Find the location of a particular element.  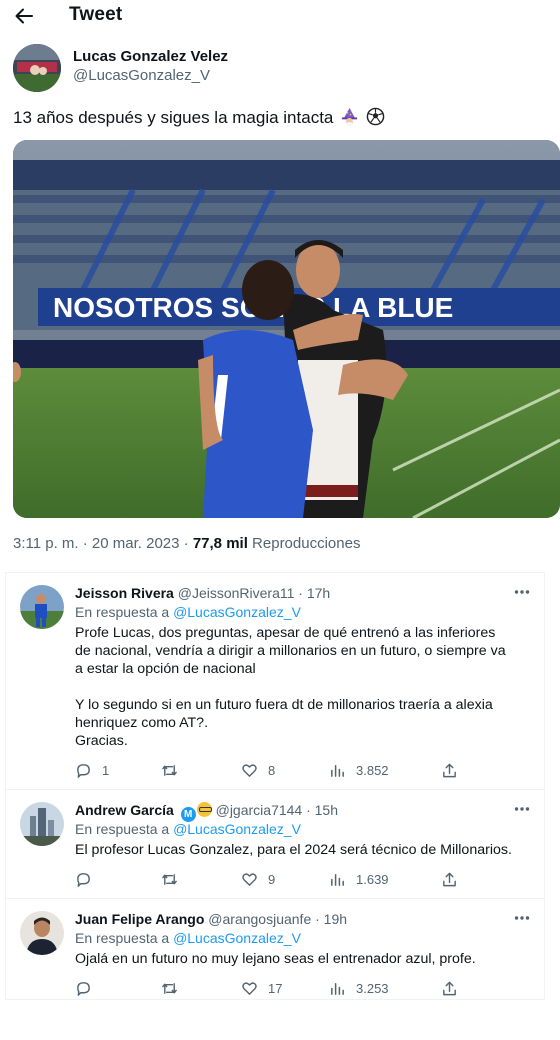

like-count: 8 is located at coordinates (272, 770).